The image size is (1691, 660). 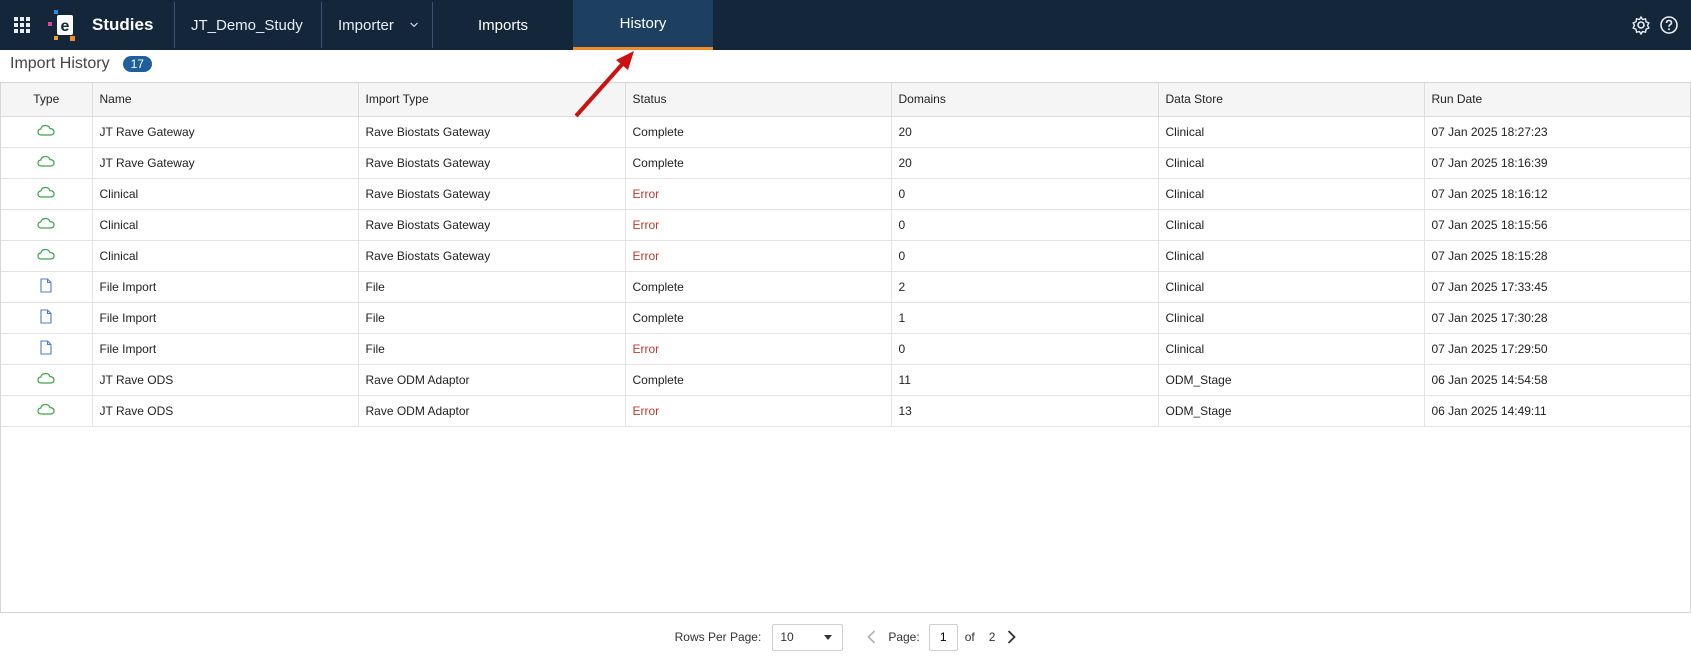 I want to click on svg-text: e, so click(x=65, y=26).